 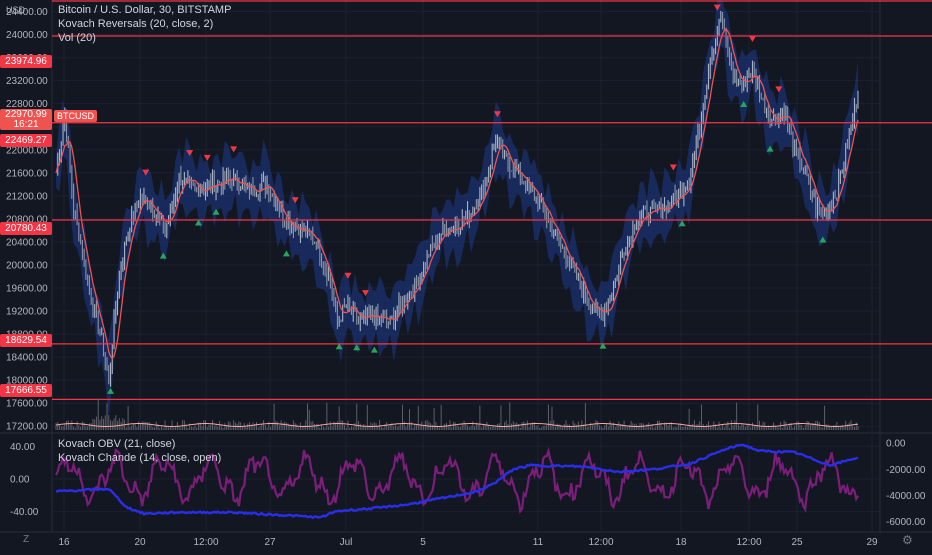 What do you see at coordinates (27, 404) in the screenshot?
I see `price-tick-label: 17600.00` at bounding box center [27, 404].